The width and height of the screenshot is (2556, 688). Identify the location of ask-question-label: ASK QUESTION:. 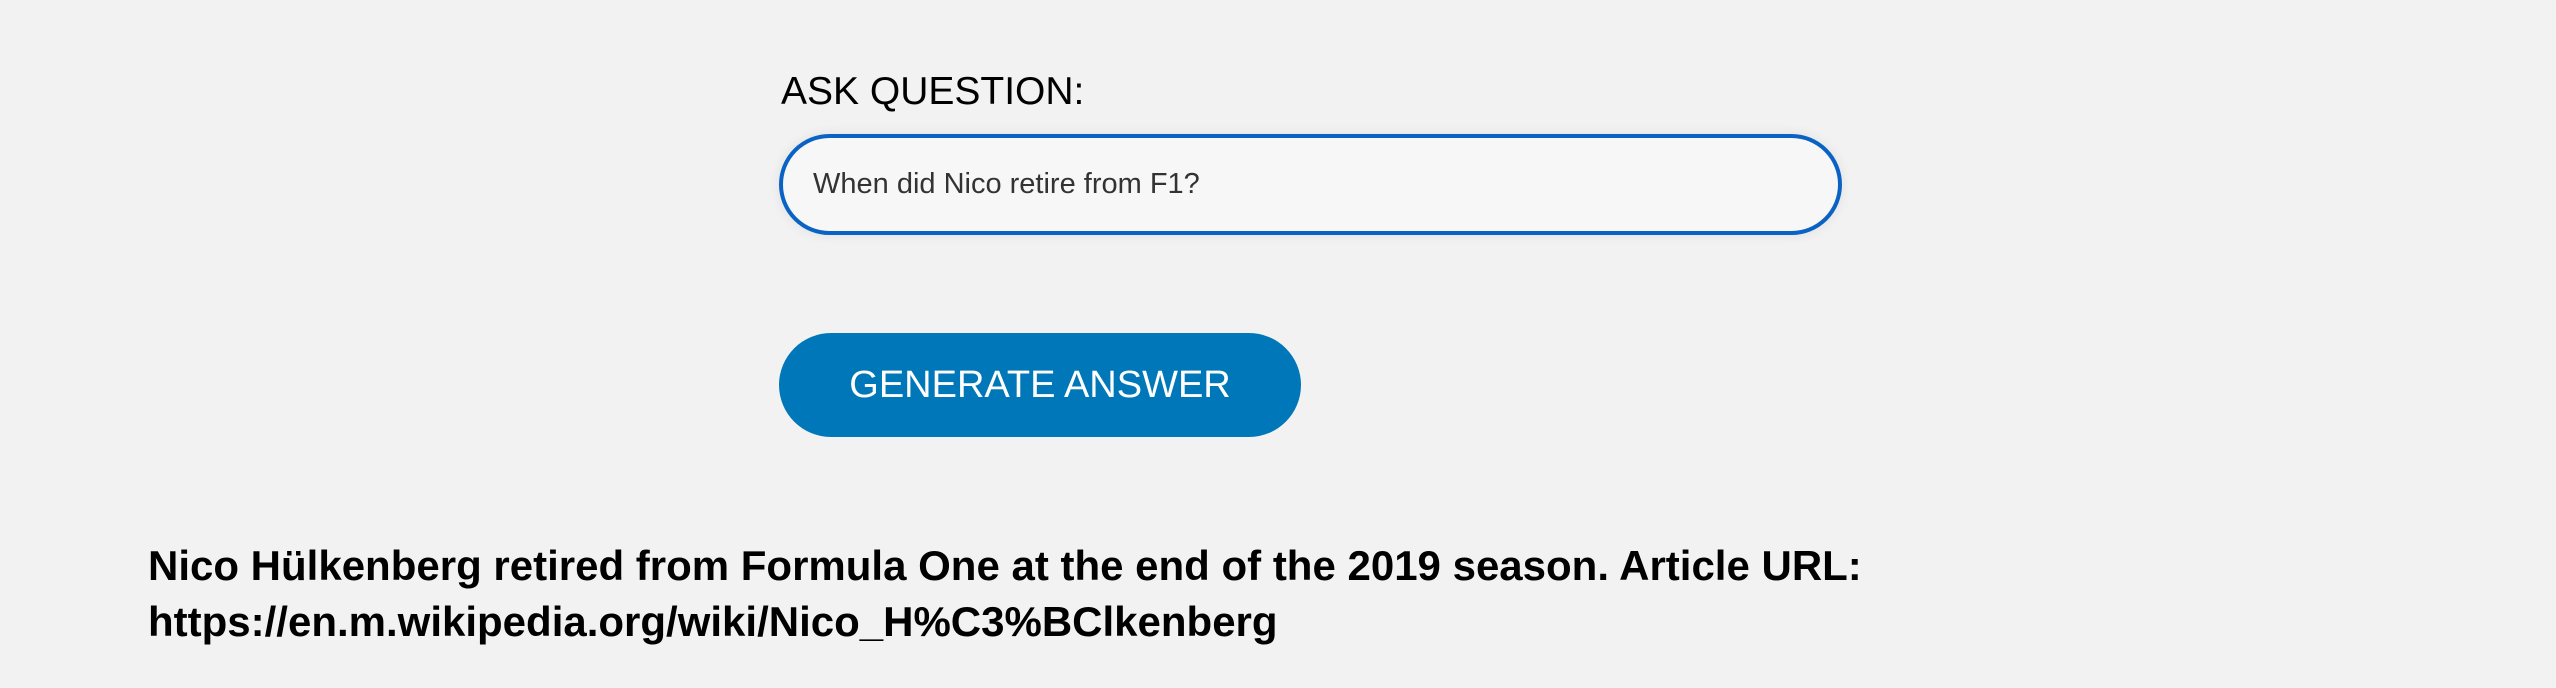
(933, 91).